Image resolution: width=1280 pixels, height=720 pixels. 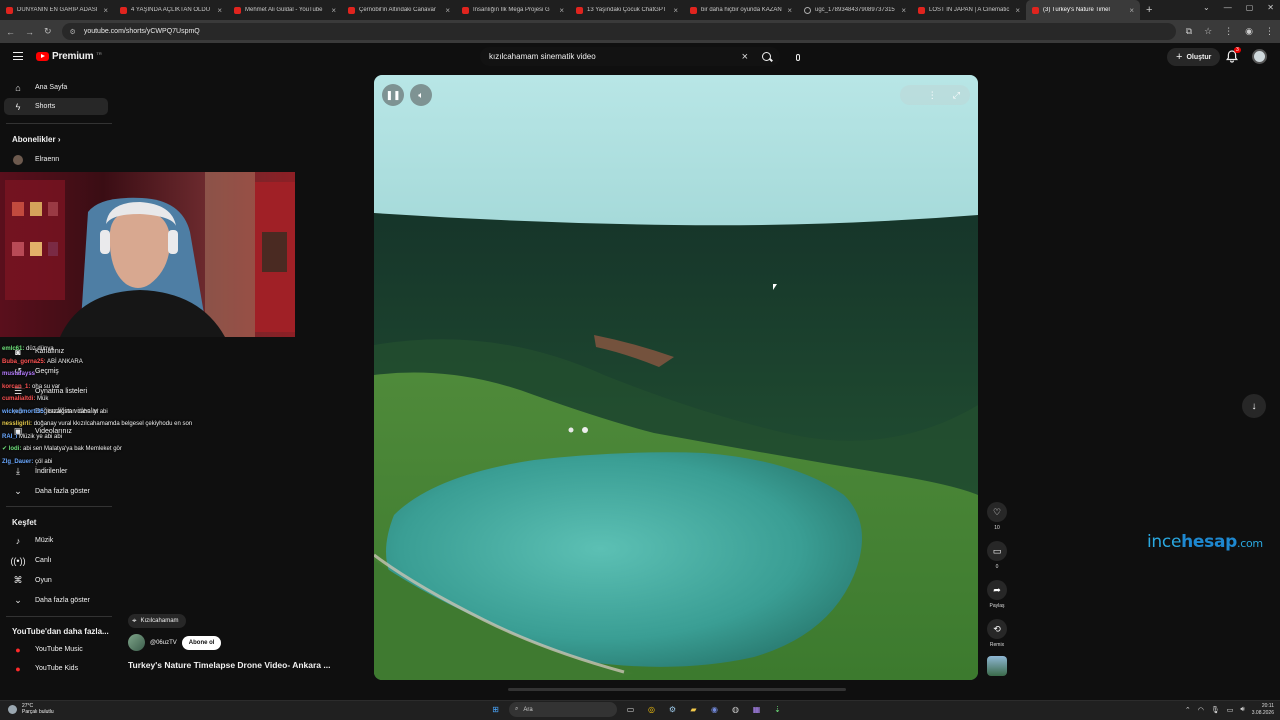 I want to click on chat-message: Zlg_Dauer: çöl abi, so click(x=132, y=462).